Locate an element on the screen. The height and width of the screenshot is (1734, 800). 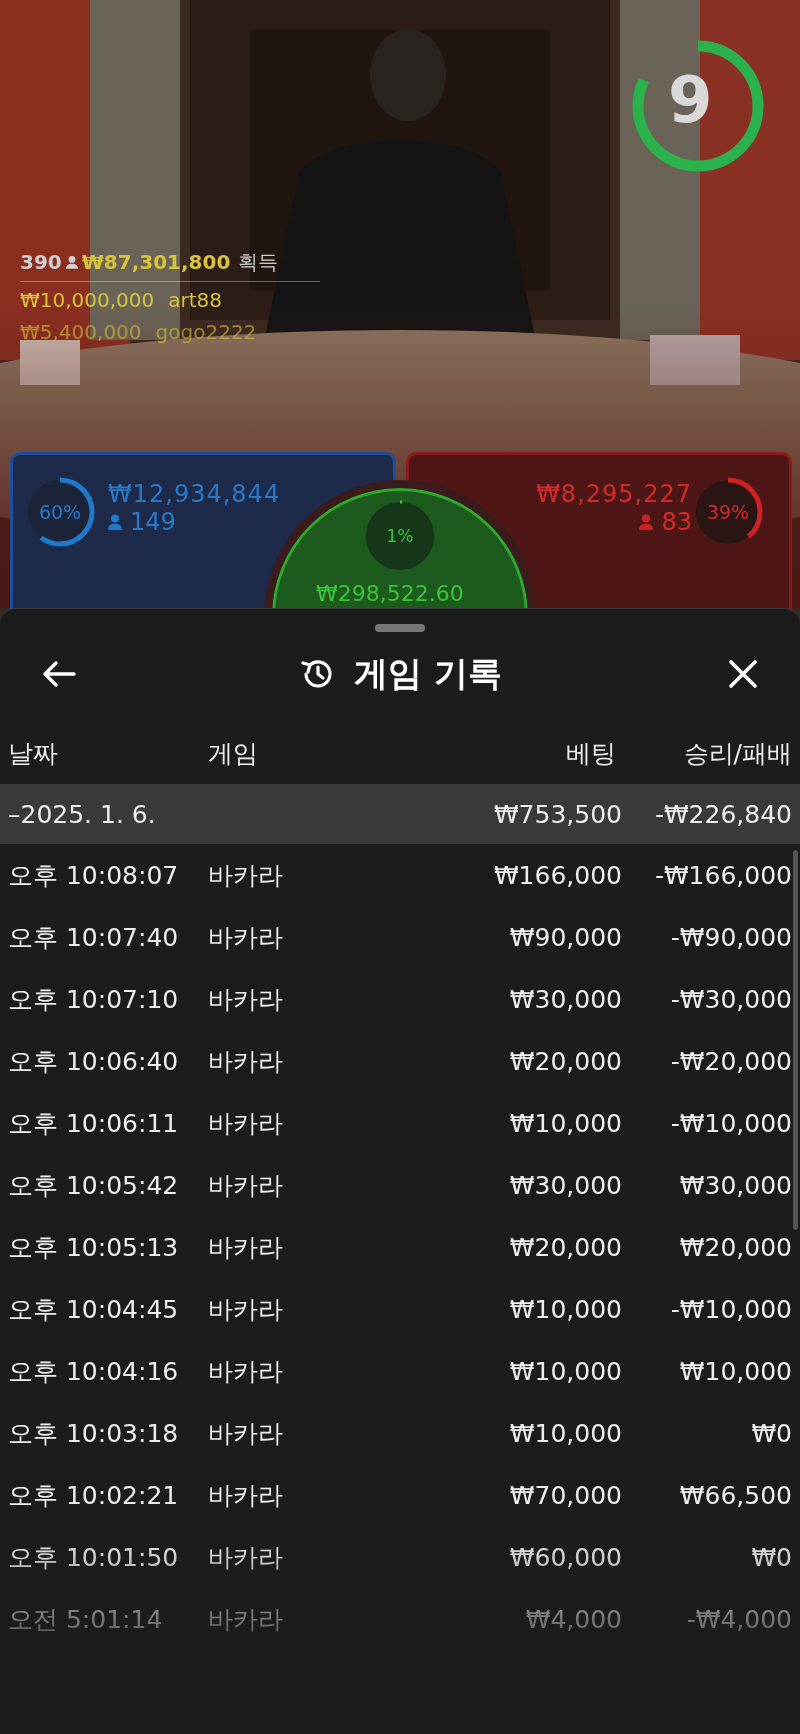
time-cell-text: 오후 10:06:11 is located at coordinates (94, 1123).